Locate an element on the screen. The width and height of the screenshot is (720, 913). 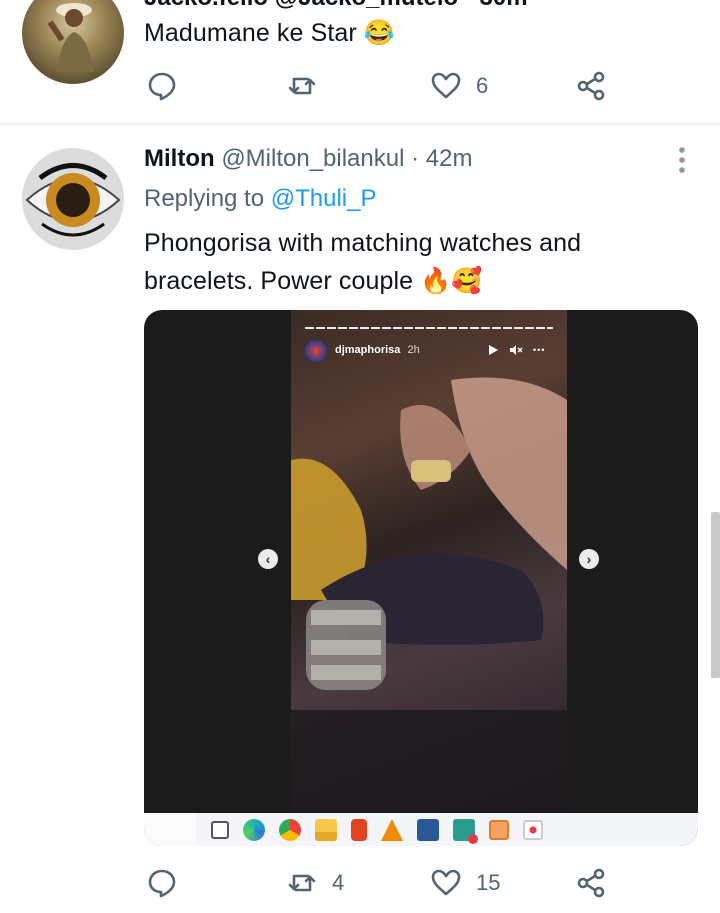
tweet2-header: Milton @Milton_bilankul · 42m is located at coordinates (308, 159).